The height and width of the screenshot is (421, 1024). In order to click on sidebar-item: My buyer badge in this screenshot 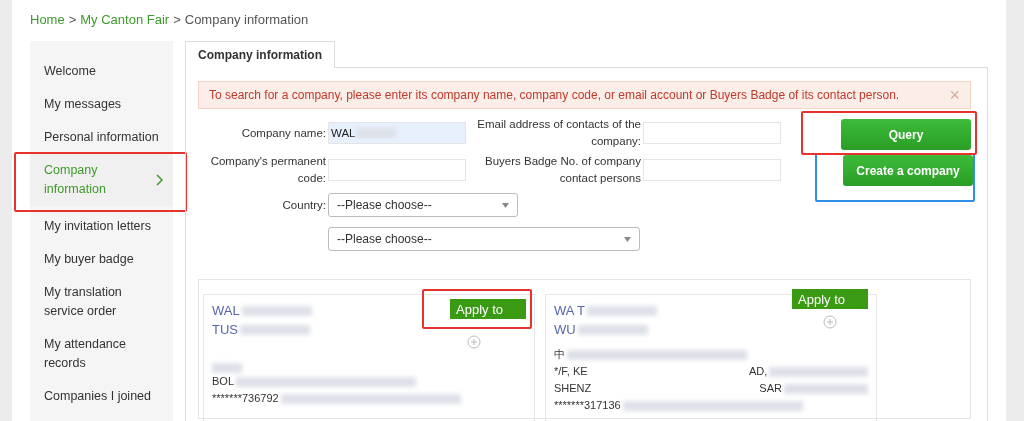, I will do `click(101, 259)`.